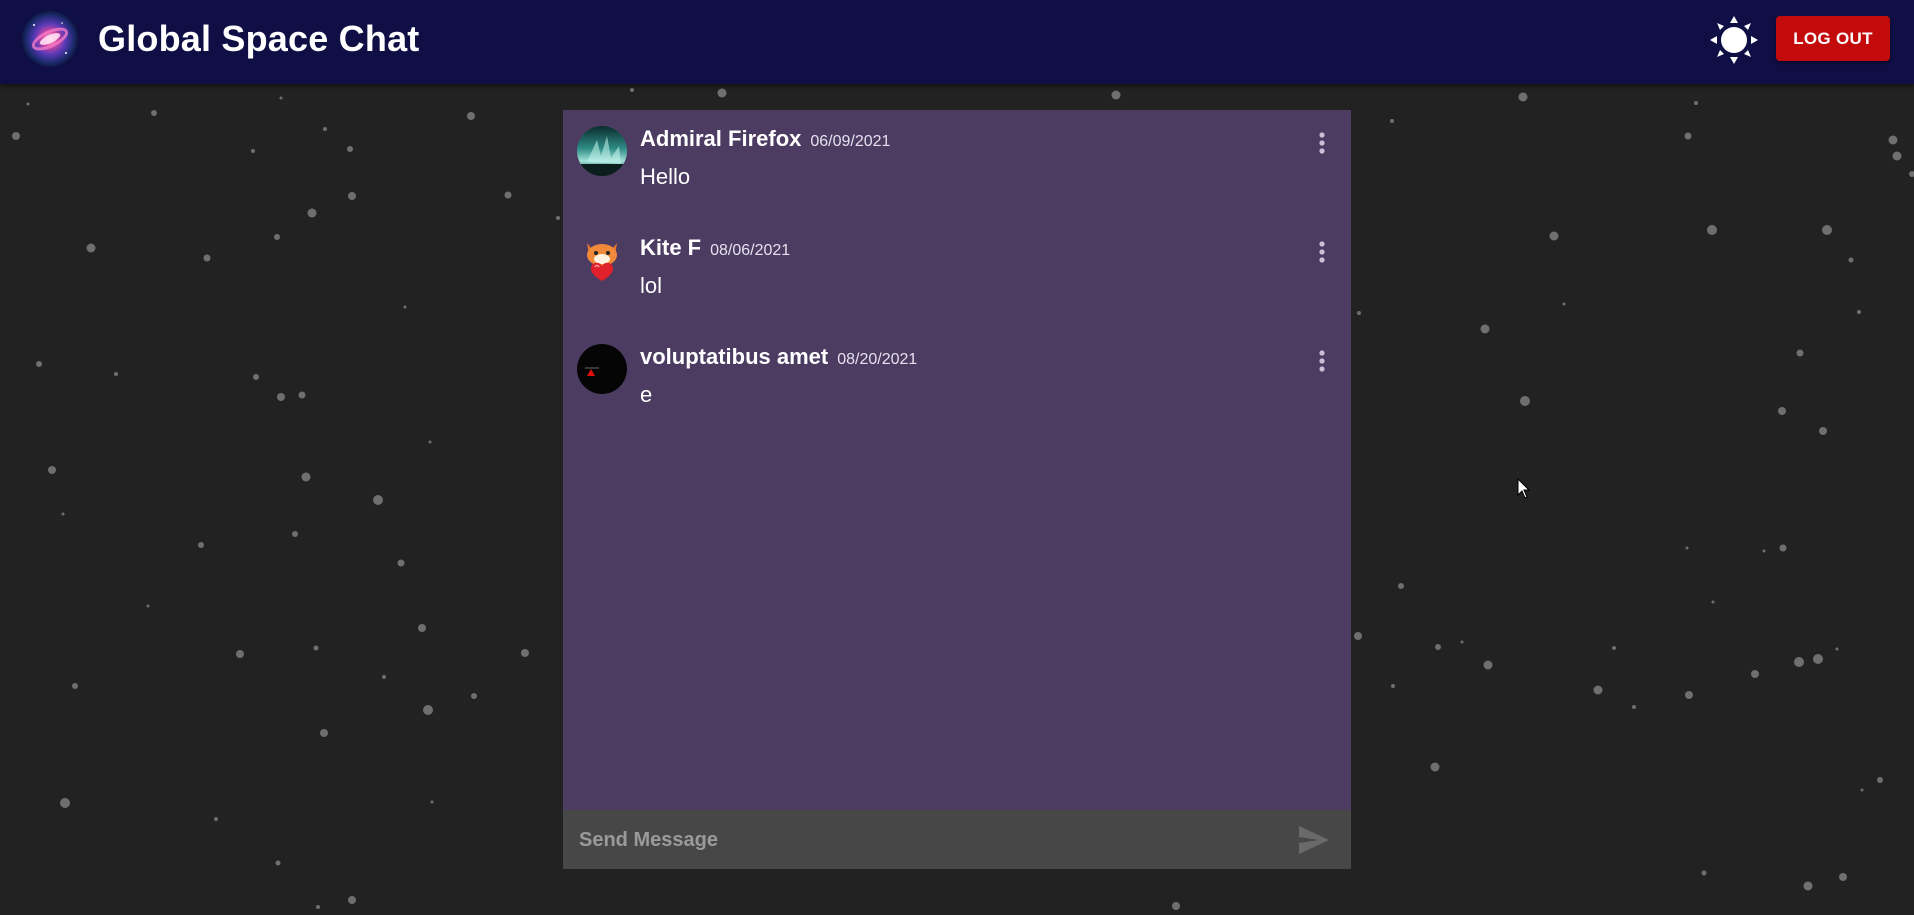 The width and height of the screenshot is (1914, 915). Describe the element at coordinates (877, 359) in the screenshot. I see `message-date: 08/20/2021` at that location.